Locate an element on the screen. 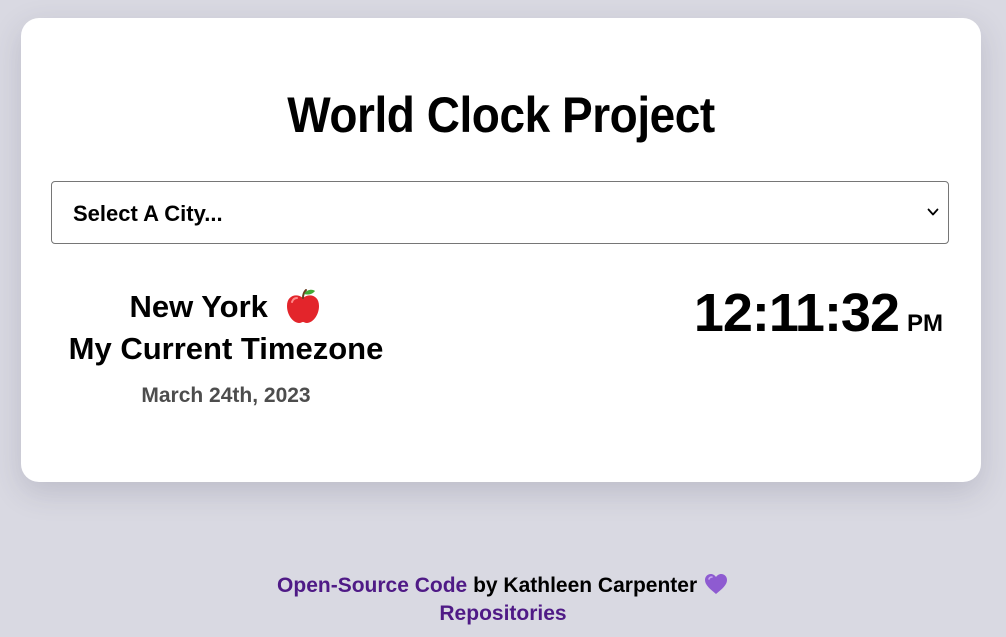 The image size is (1006, 637). time-ampm: PM is located at coordinates (925, 323).